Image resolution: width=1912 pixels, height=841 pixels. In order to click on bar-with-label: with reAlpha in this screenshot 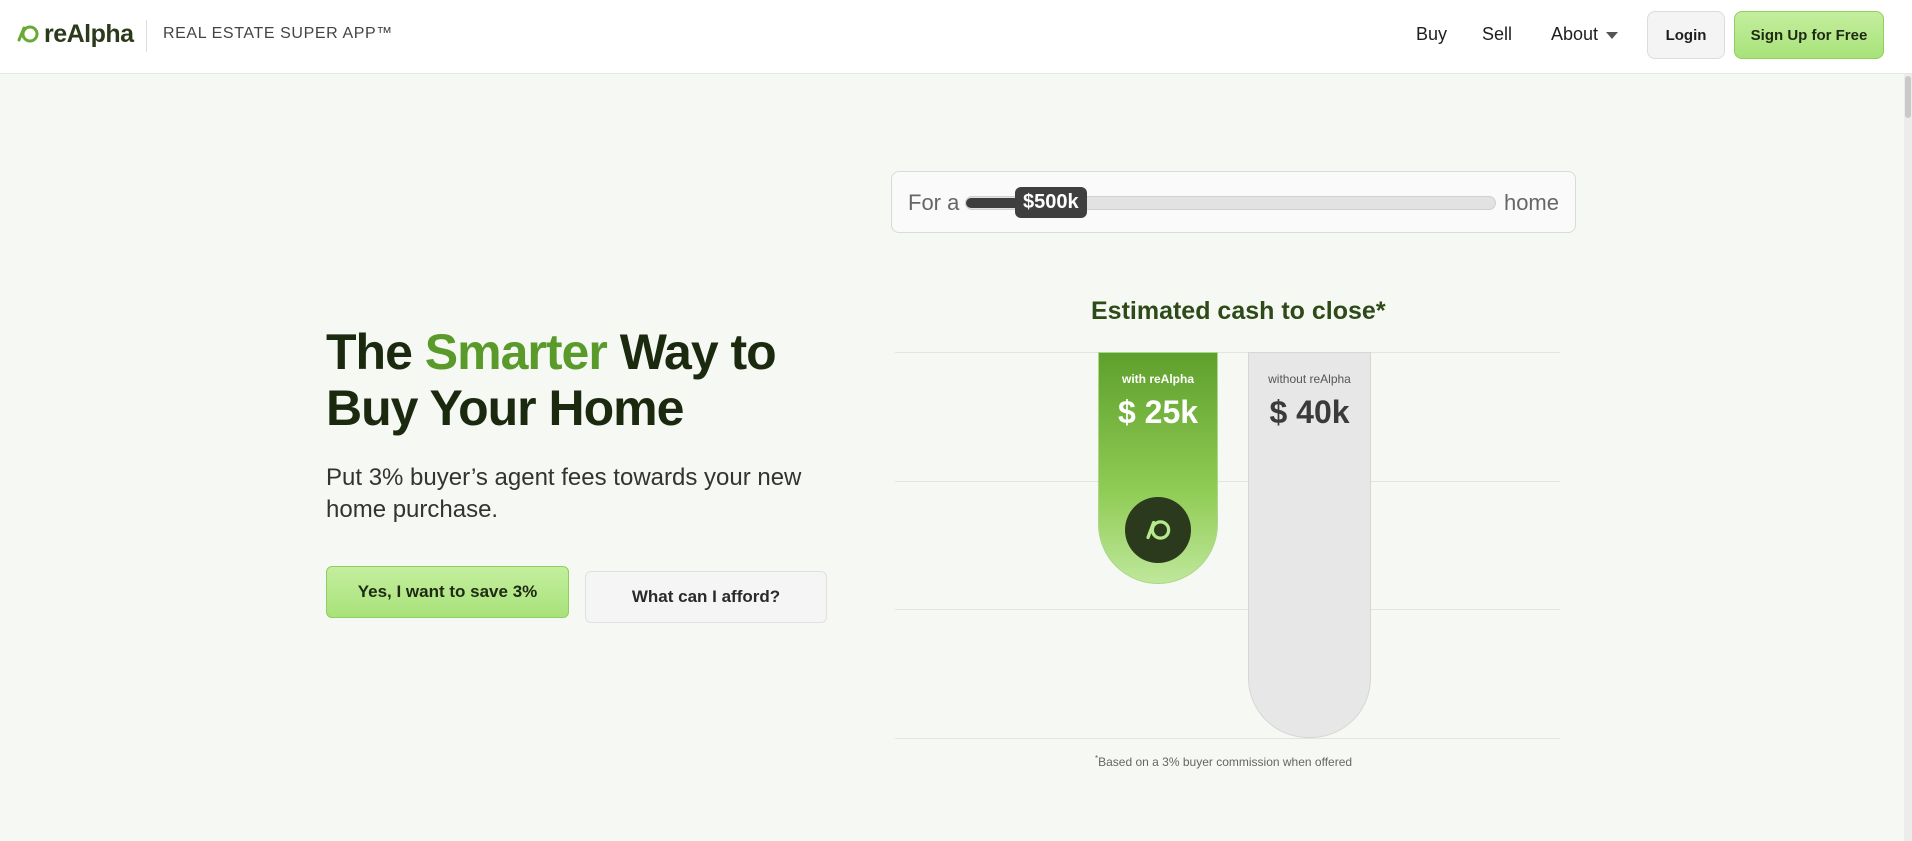, I will do `click(1157, 379)`.